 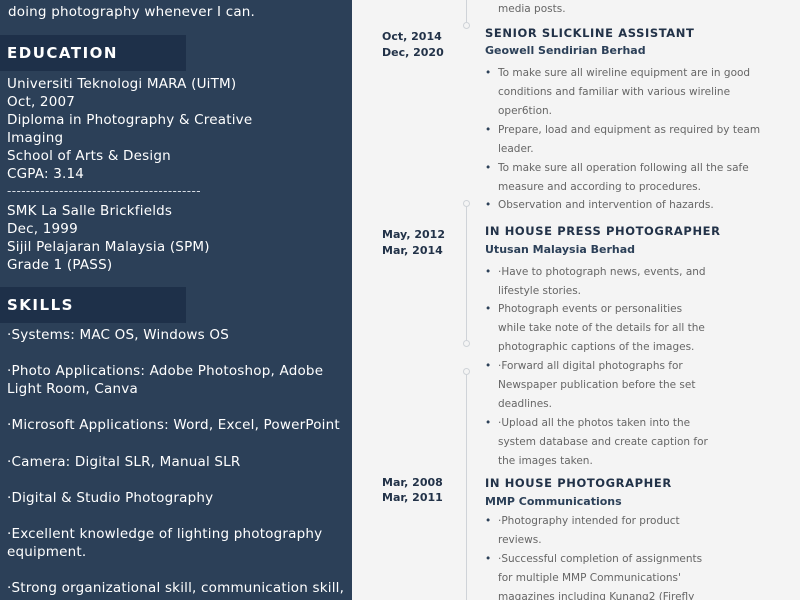 I want to click on education-line: Imaging, so click(x=35, y=138).